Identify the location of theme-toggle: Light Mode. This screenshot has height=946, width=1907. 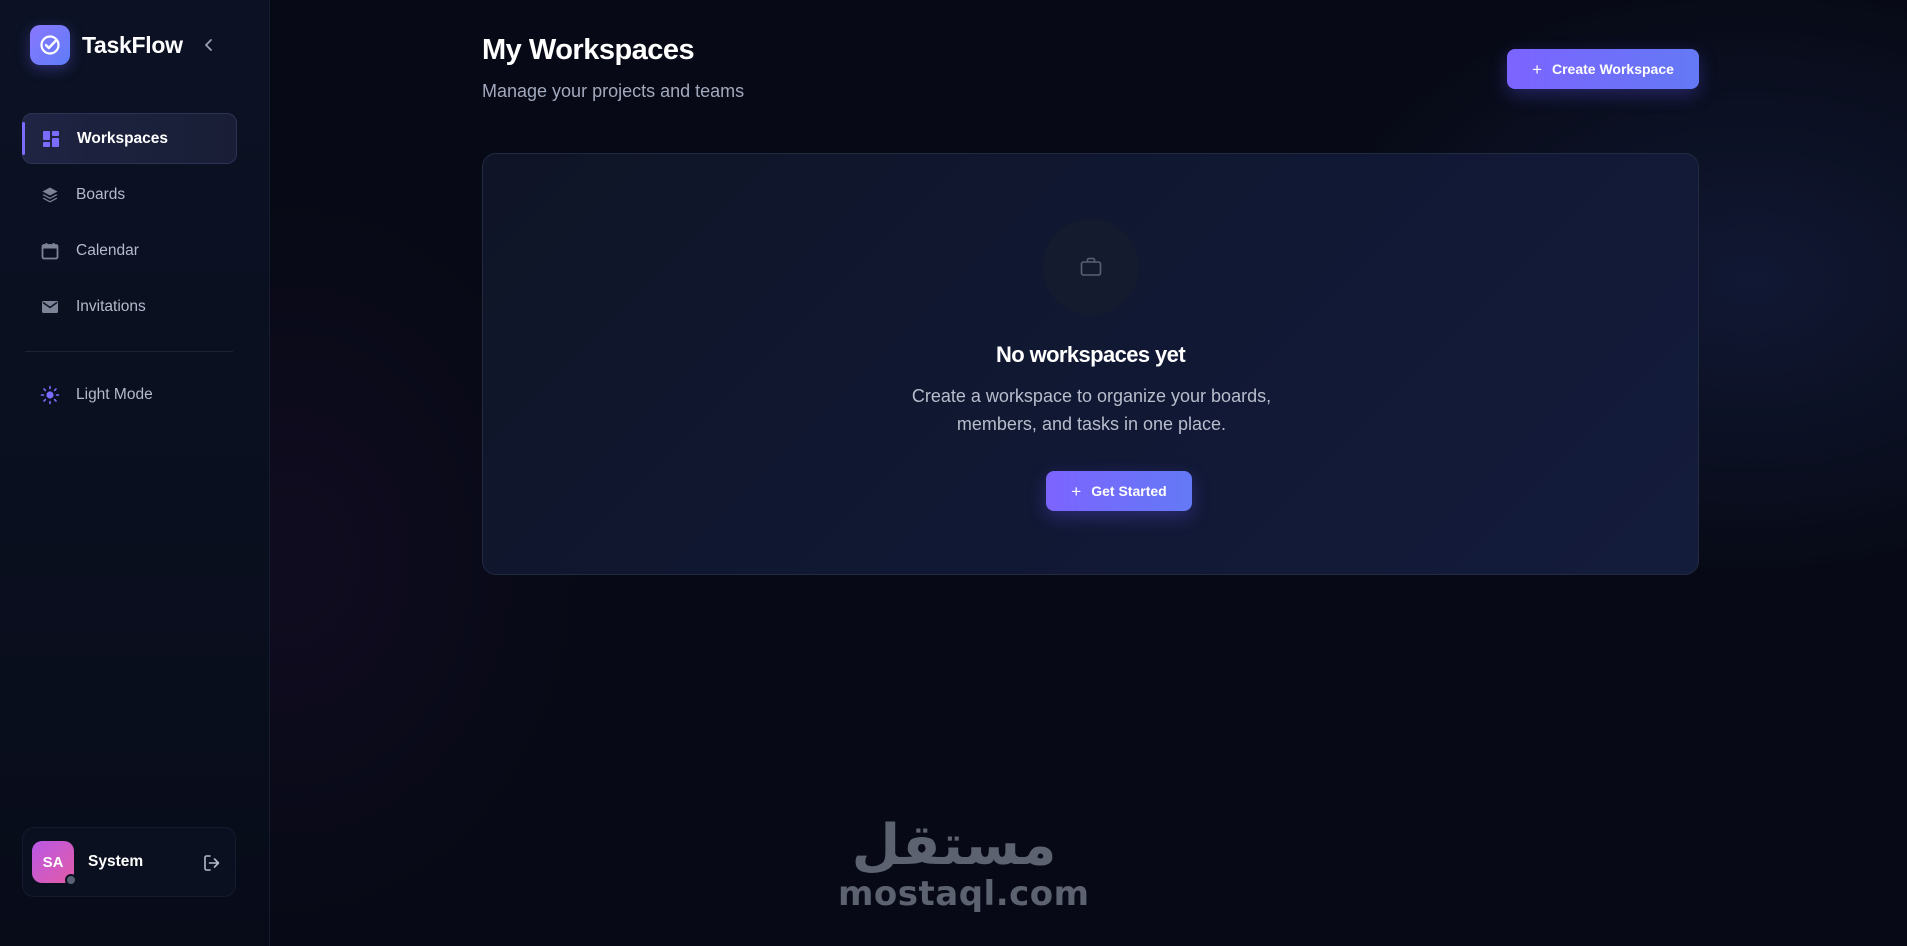
(129, 397).